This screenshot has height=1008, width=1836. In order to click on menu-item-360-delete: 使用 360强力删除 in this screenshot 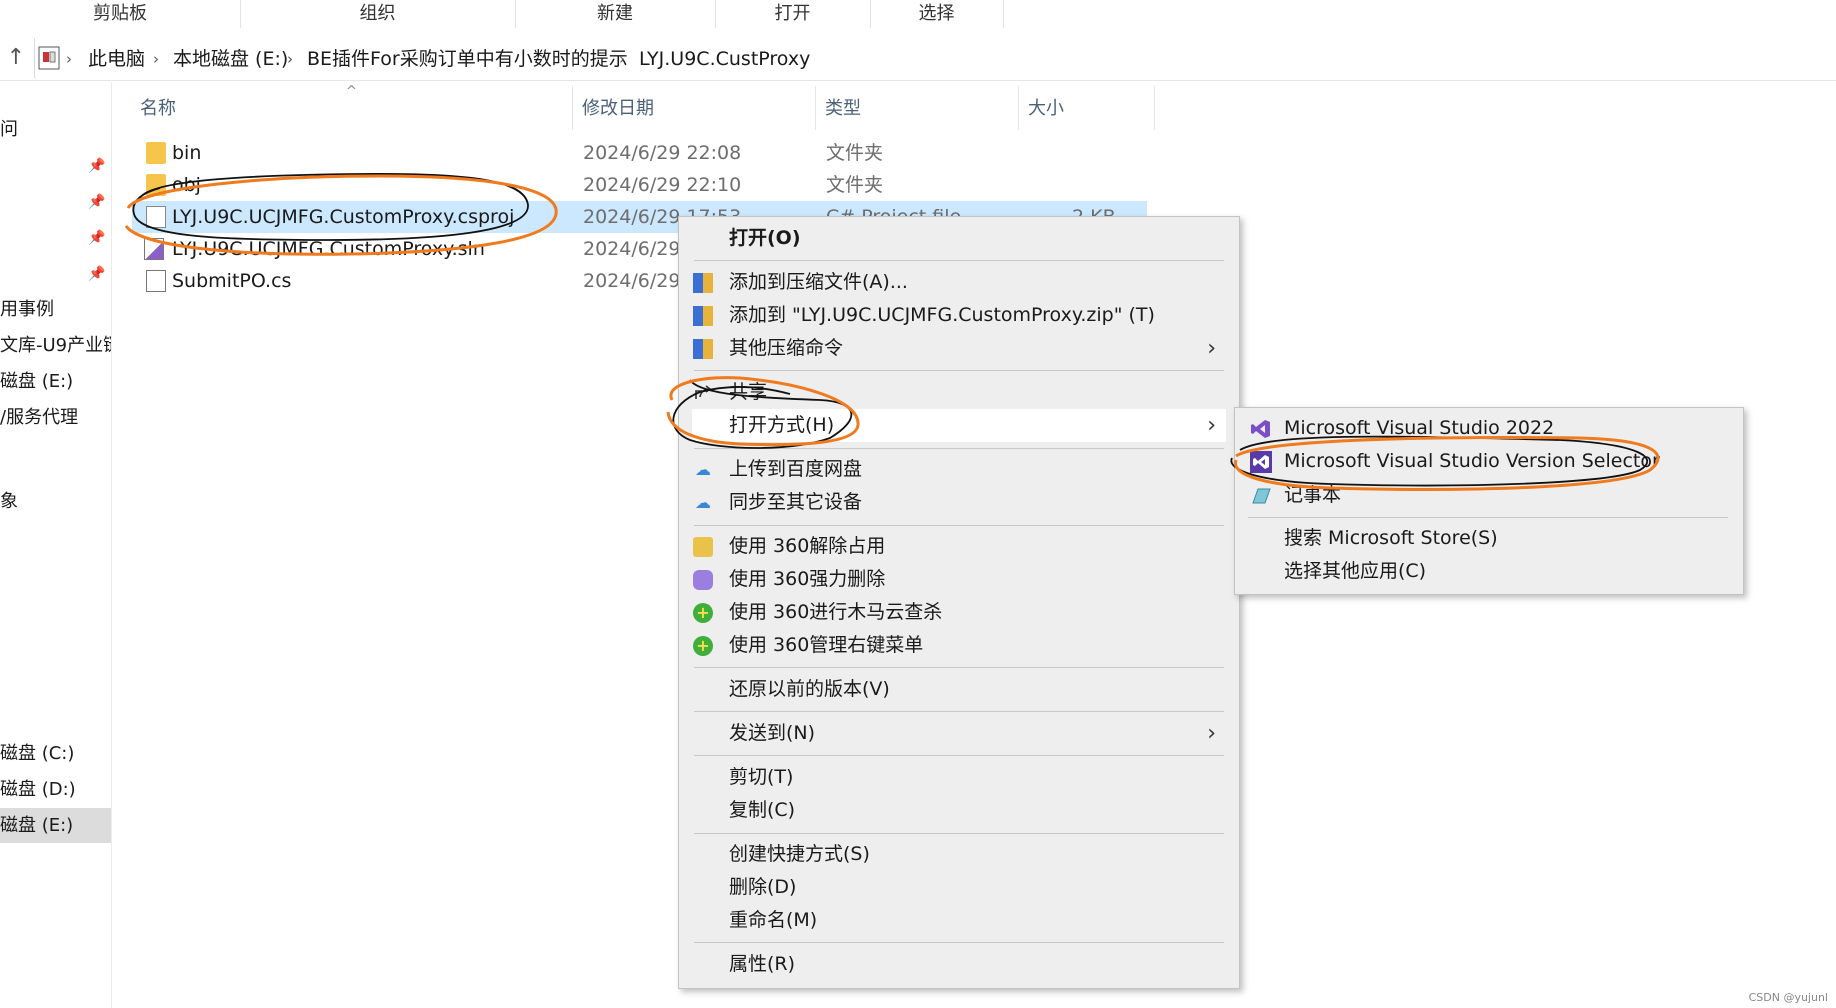, I will do `click(959, 579)`.